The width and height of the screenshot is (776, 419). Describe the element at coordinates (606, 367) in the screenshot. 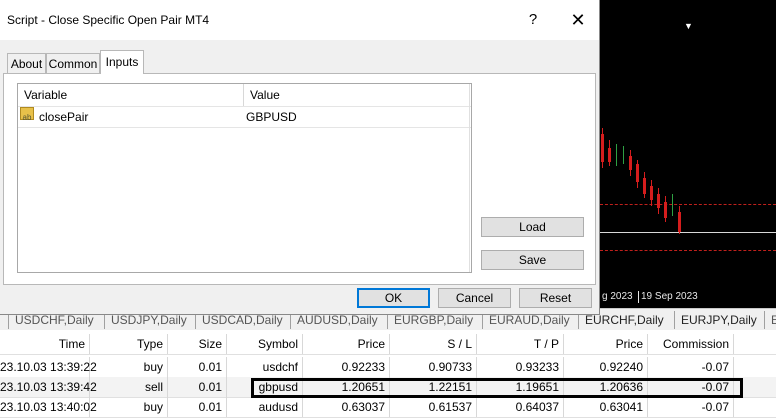

I see `cell-price2: 0.92240` at that location.